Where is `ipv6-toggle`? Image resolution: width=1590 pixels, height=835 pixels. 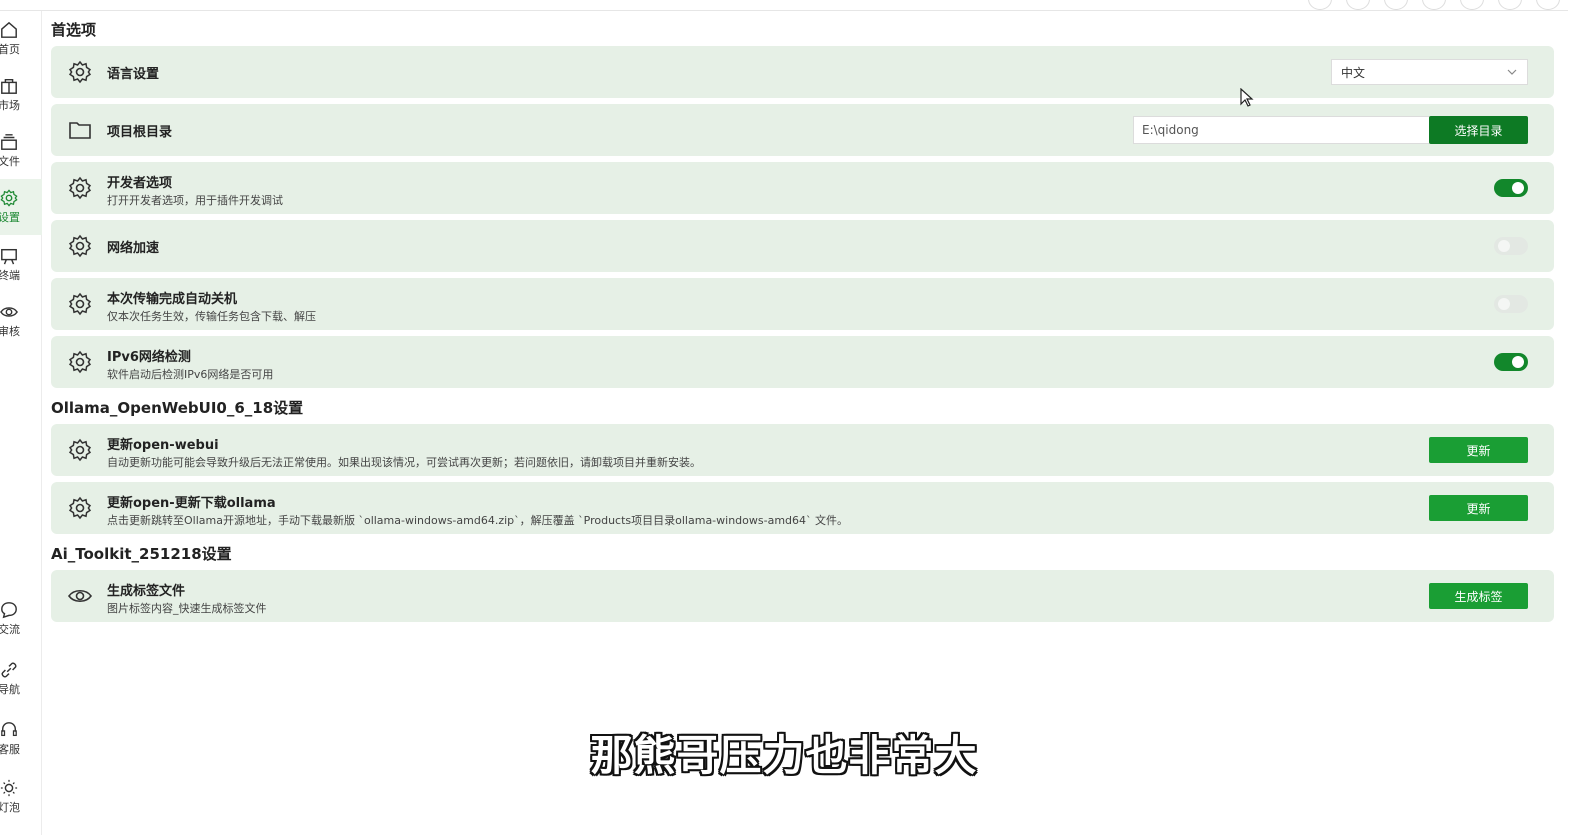
ipv6-toggle is located at coordinates (1511, 362).